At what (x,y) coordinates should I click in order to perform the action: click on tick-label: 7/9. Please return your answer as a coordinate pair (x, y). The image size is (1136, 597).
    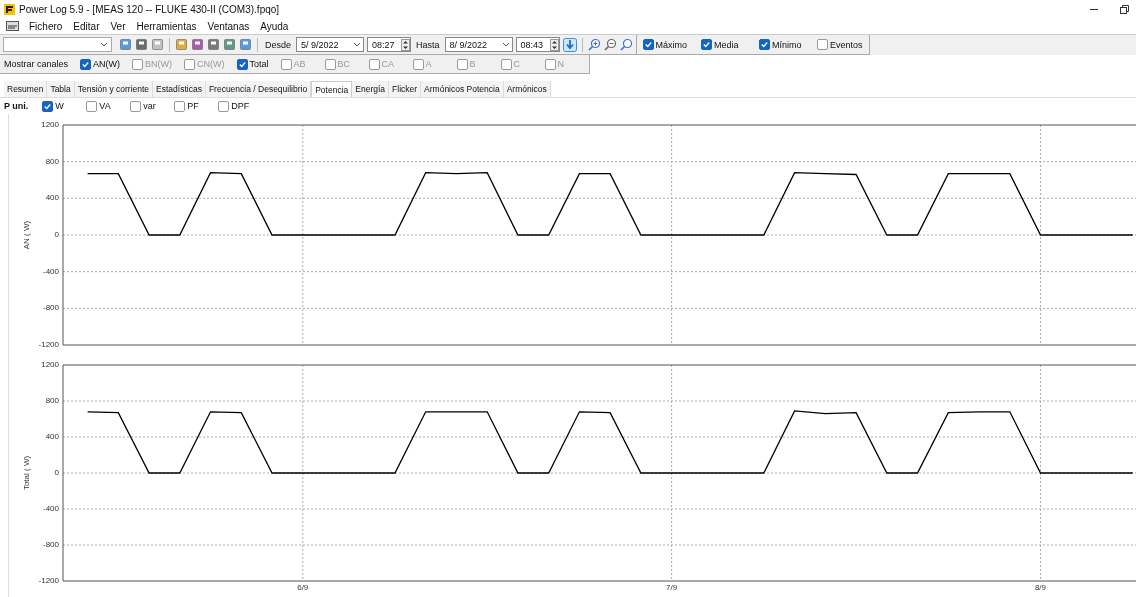
    Looking at the image, I should click on (672, 587).